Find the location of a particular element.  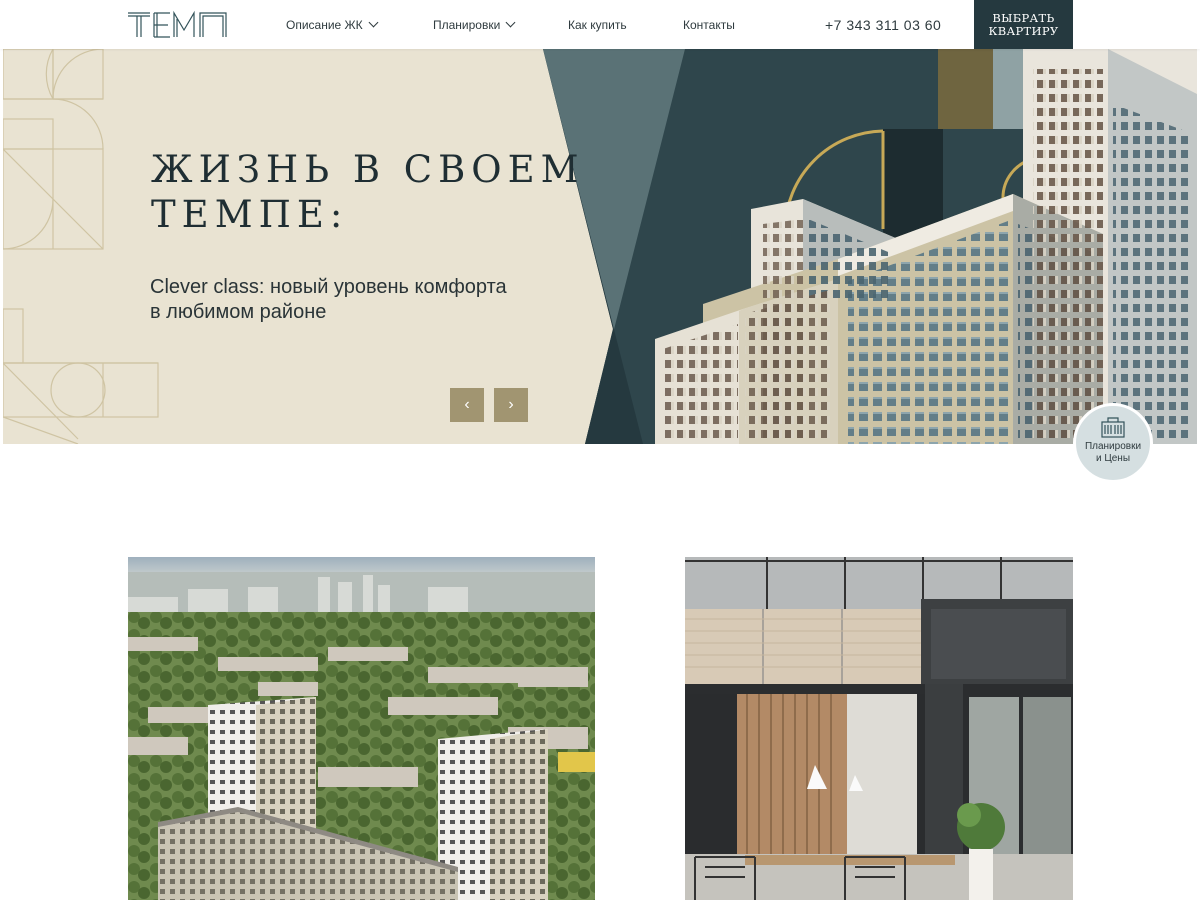

nav-label: Как купить is located at coordinates (597, 24).